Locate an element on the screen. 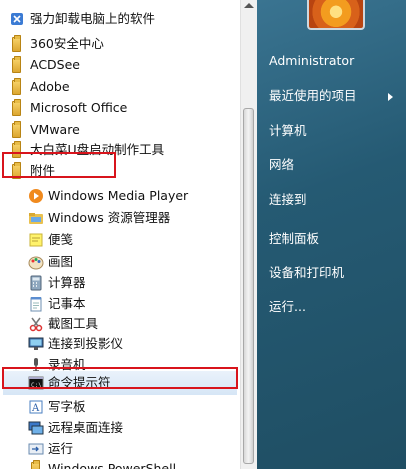  program-item-notepad: 记事本 is located at coordinates (119, 304).